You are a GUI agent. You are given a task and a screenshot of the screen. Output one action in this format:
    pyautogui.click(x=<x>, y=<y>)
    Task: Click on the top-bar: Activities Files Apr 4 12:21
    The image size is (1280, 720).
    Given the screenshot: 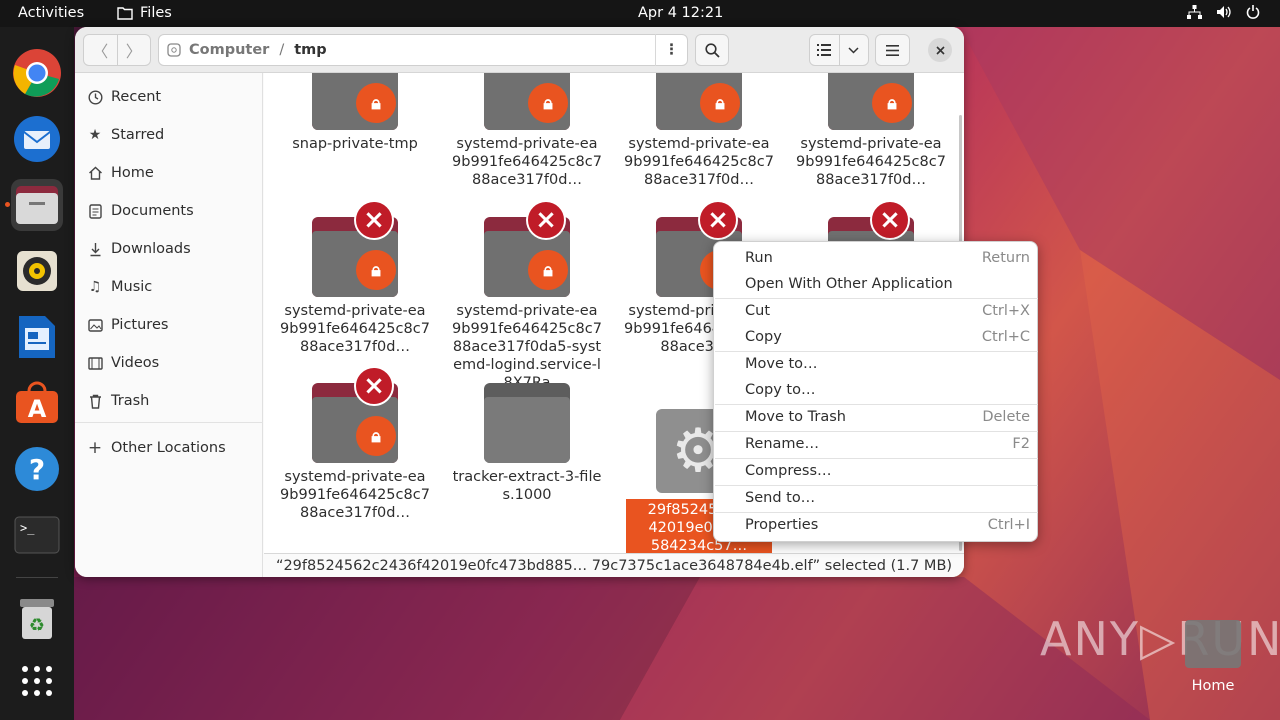 What is the action you would take?
    pyautogui.click(x=640, y=13)
    